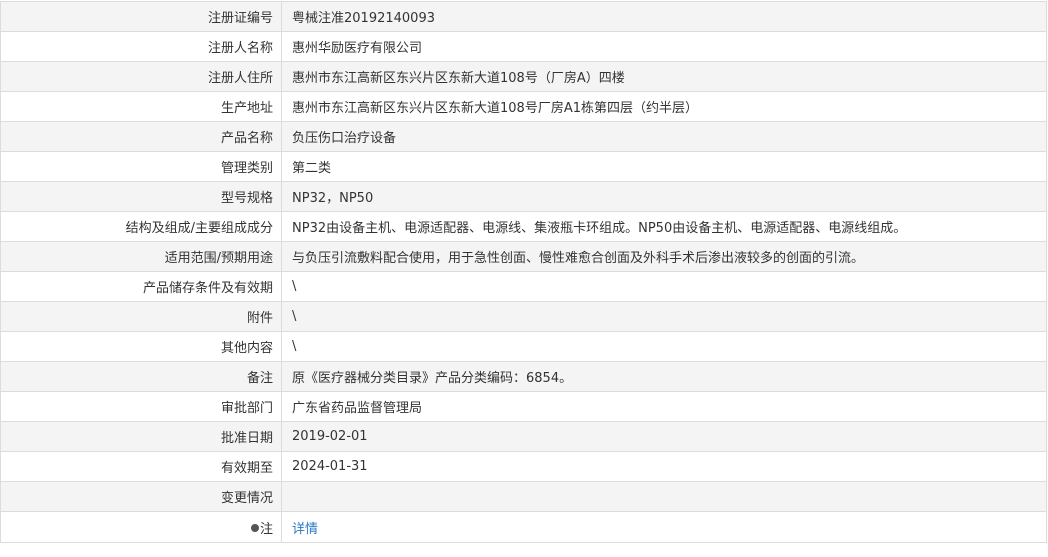  Describe the element at coordinates (141, 256) in the screenshot. I see `field-label: 适用范围/预期用途` at that location.